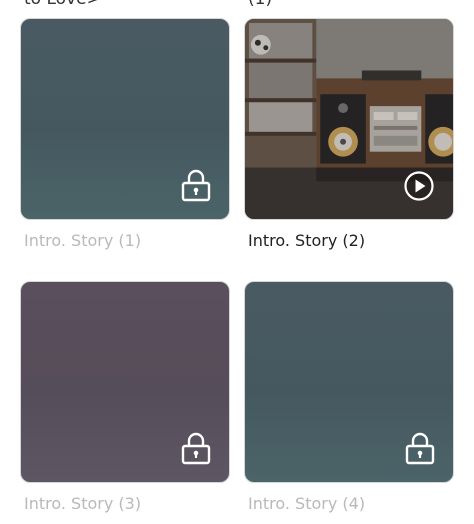 This screenshot has height=524, width=474. I want to click on prev-row-title-right: (1), so click(260, 5).